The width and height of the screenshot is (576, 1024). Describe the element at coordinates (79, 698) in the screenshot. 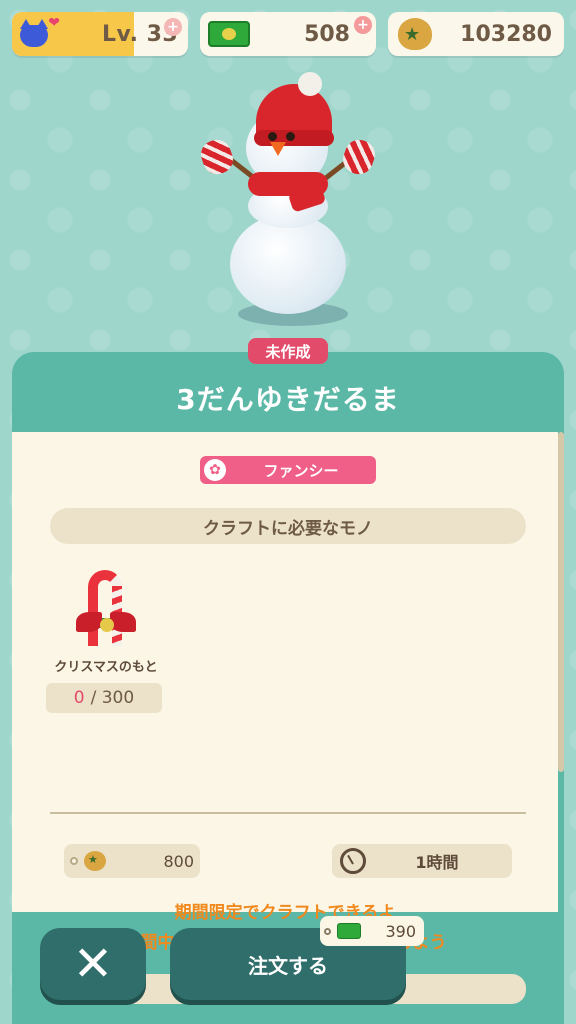

I see `material-have: 0` at that location.